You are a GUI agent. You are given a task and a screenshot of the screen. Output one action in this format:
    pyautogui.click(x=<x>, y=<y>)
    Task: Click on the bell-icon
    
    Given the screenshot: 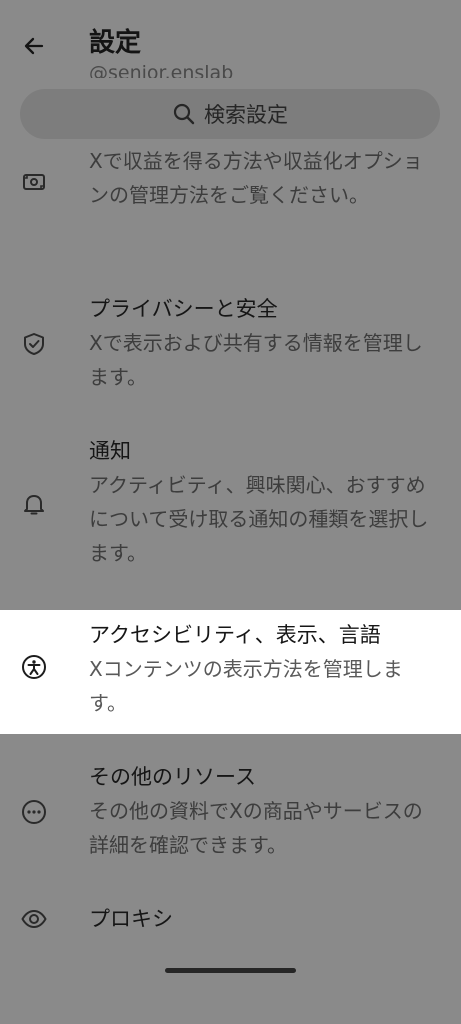 What is the action you would take?
    pyautogui.click(x=34, y=504)
    